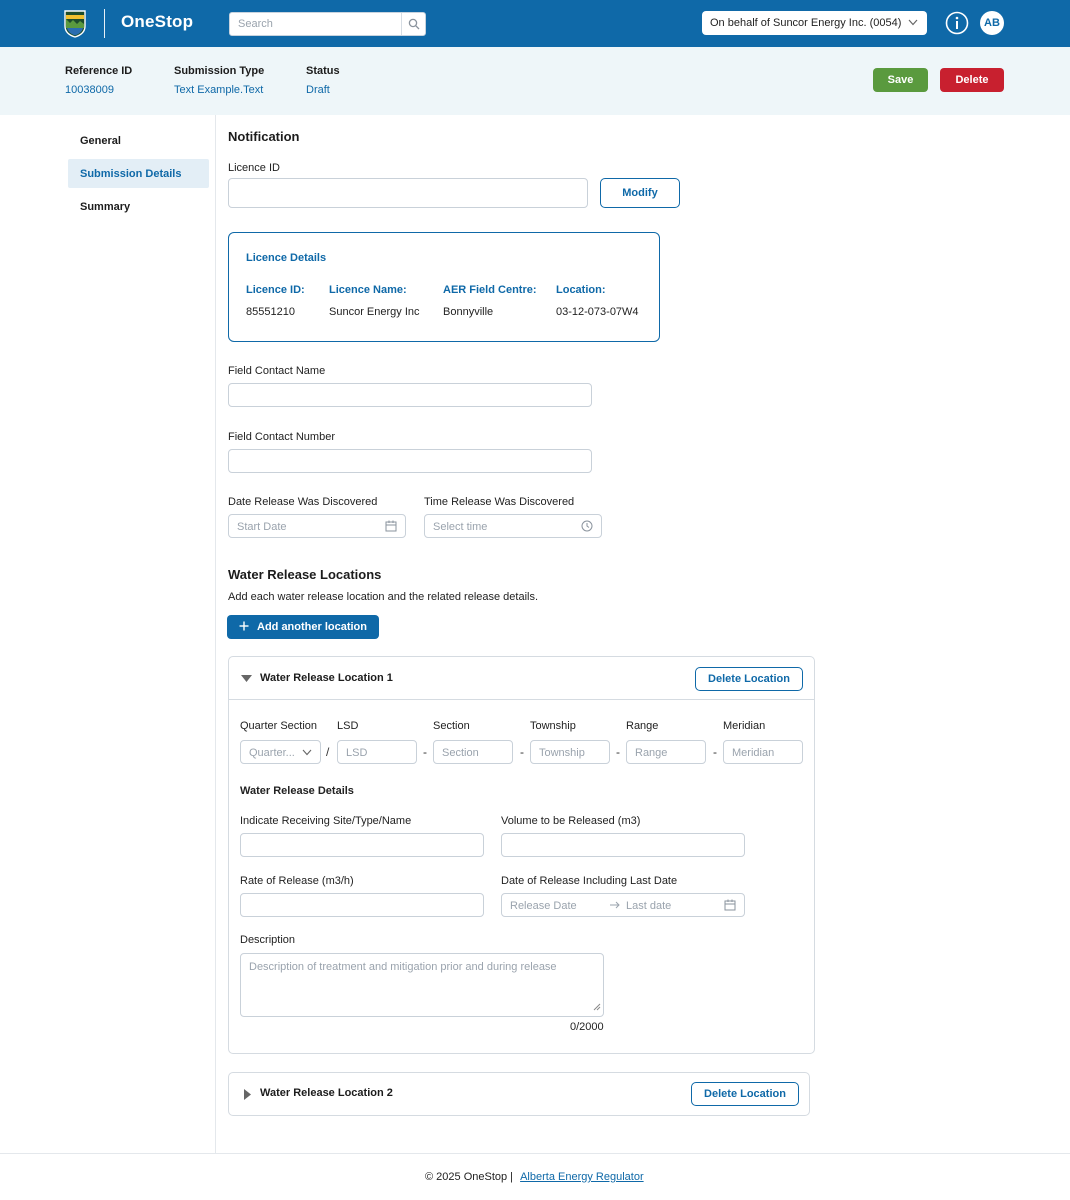 The image size is (1070, 1200). I want to click on meridian-label: Meridian, so click(744, 726).